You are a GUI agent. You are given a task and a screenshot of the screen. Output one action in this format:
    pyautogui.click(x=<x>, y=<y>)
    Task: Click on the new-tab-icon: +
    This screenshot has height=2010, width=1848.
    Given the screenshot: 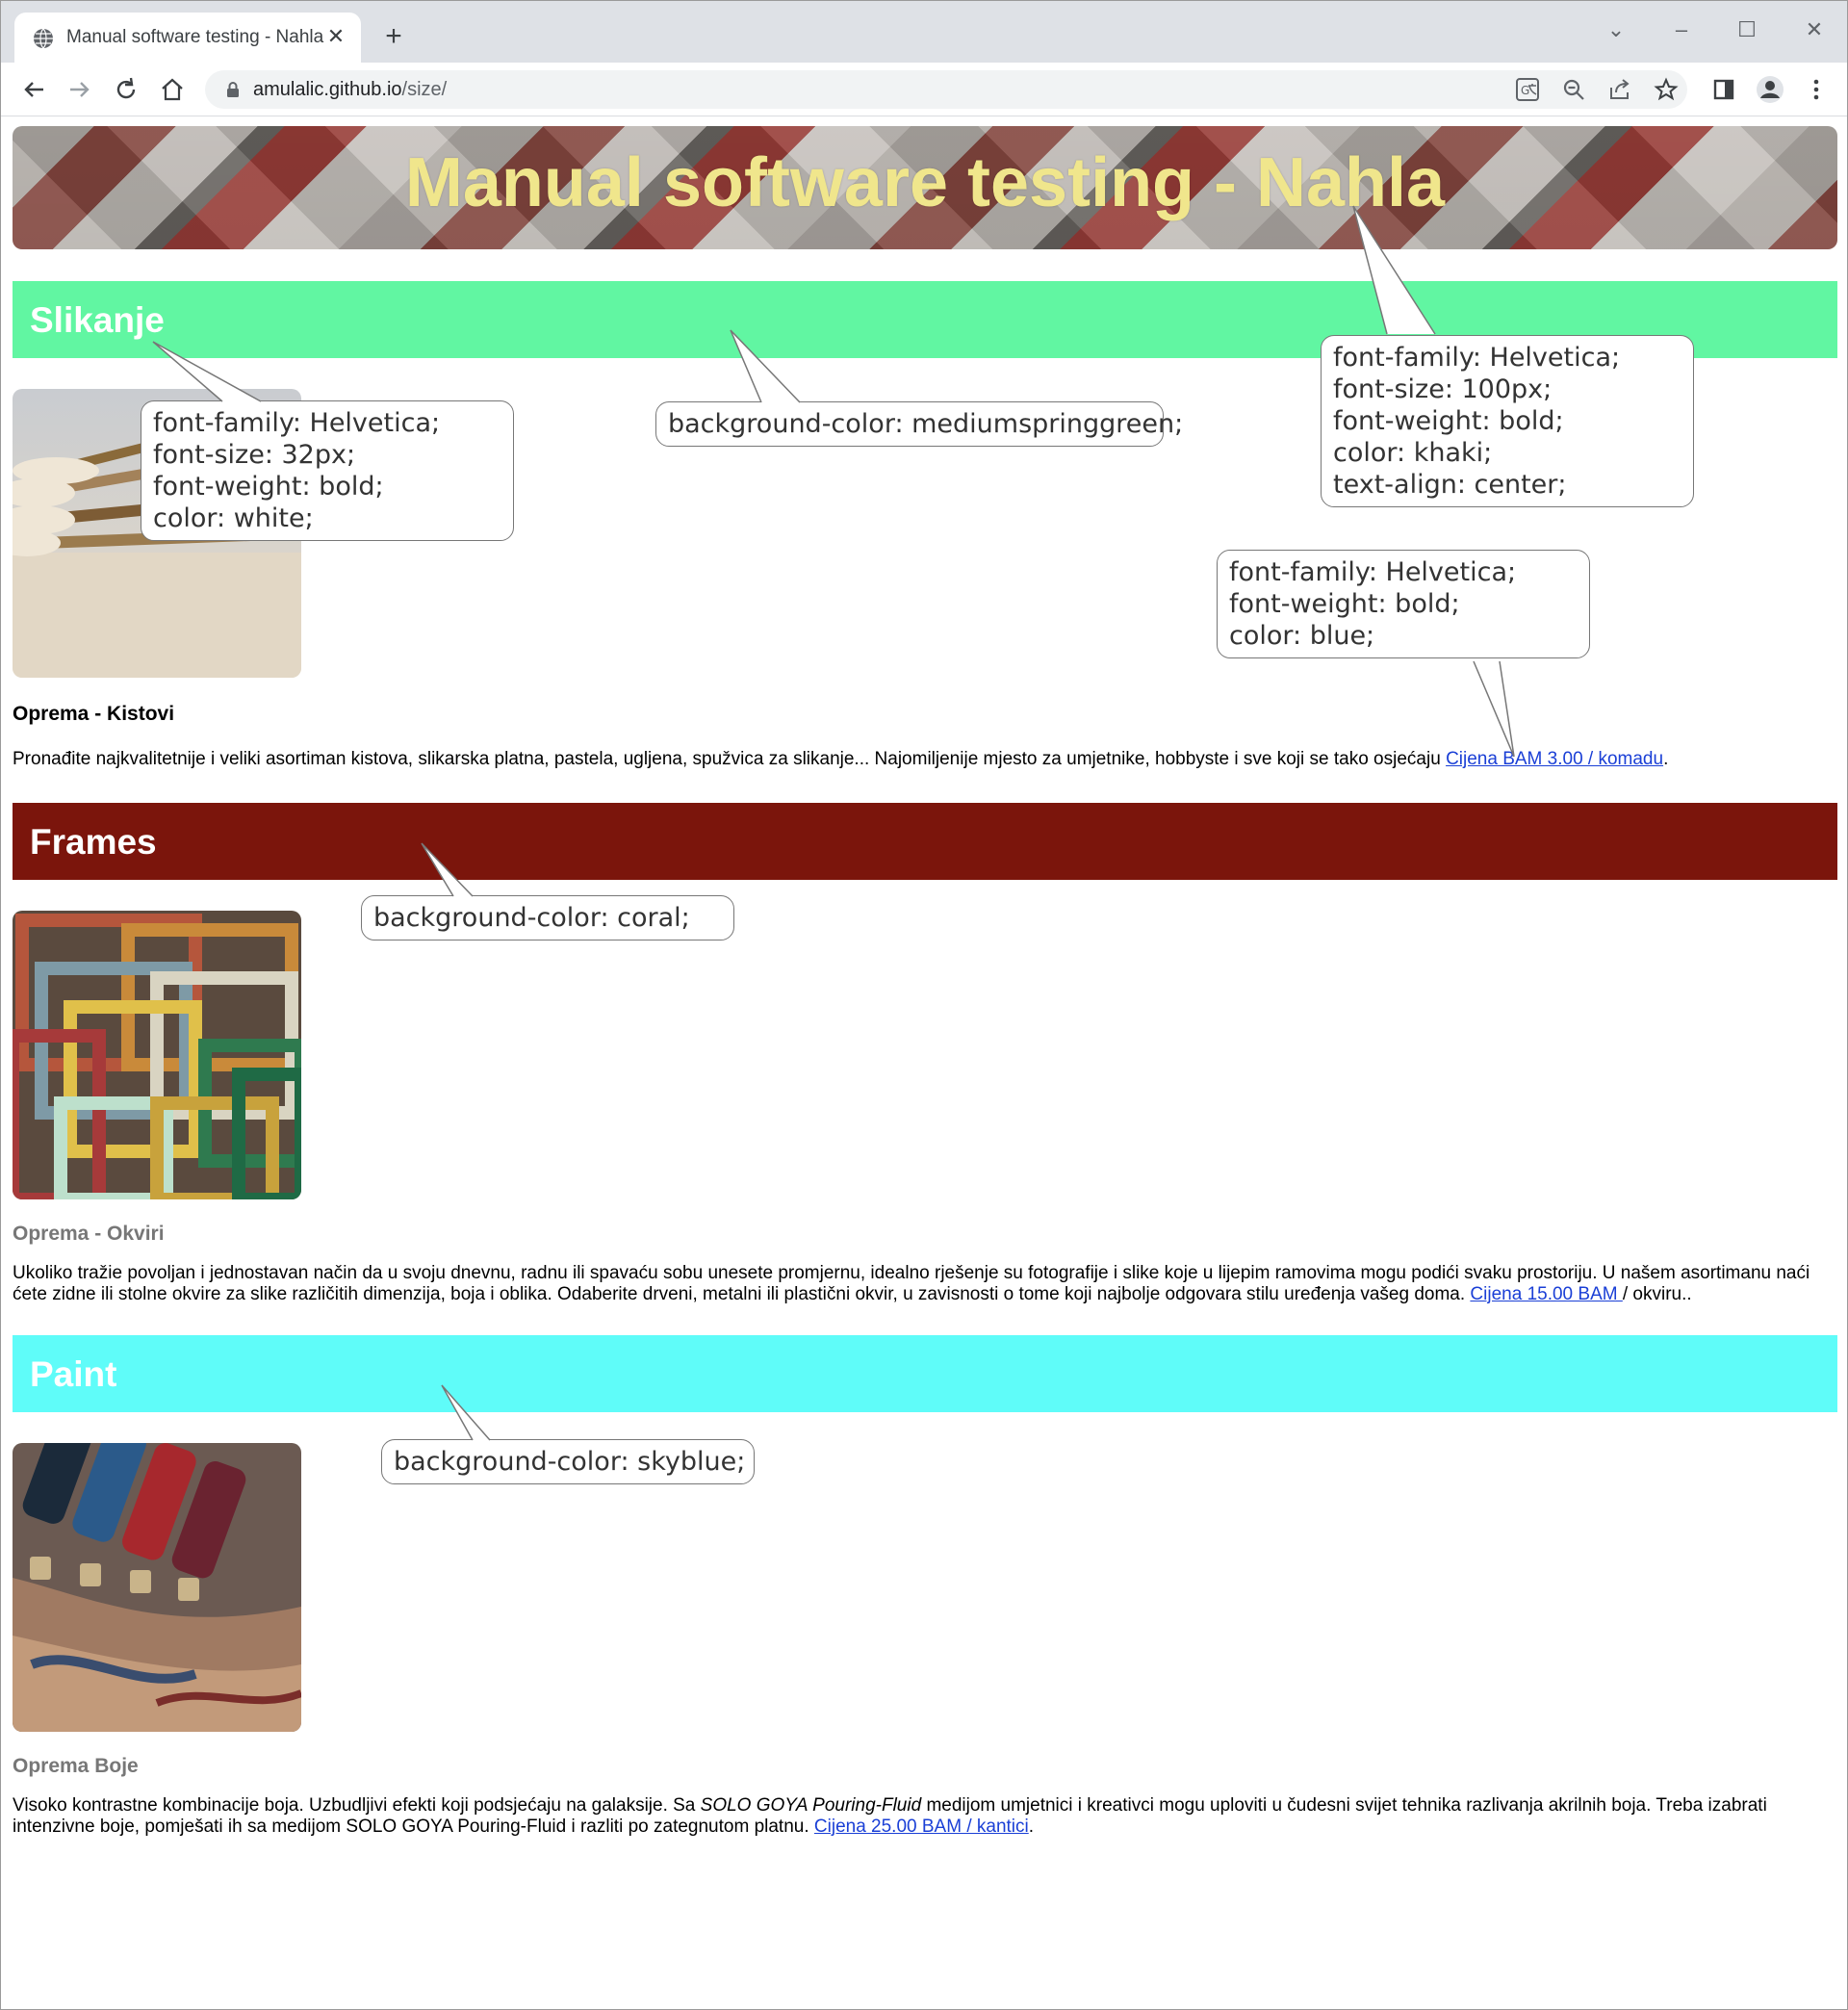 What is the action you would take?
    pyautogui.click(x=393, y=37)
    